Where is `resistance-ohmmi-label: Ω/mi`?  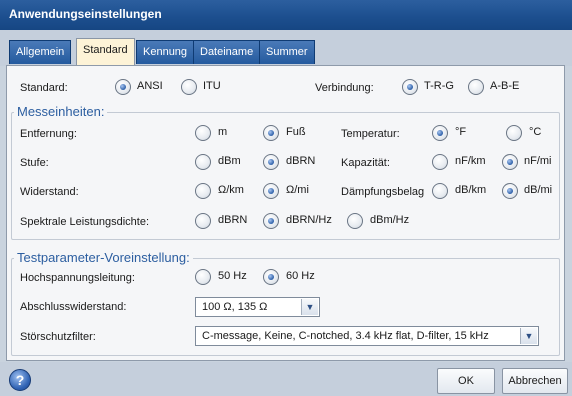
resistance-ohmmi-label: Ω/mi is located at coordinates (297, 190).